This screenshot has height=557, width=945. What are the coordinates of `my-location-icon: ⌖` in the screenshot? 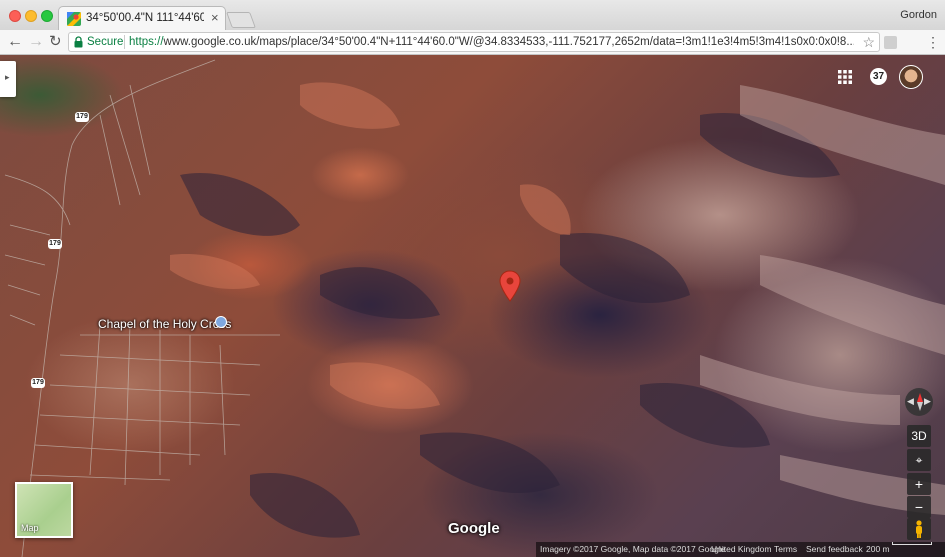 It's located at (919, 460).